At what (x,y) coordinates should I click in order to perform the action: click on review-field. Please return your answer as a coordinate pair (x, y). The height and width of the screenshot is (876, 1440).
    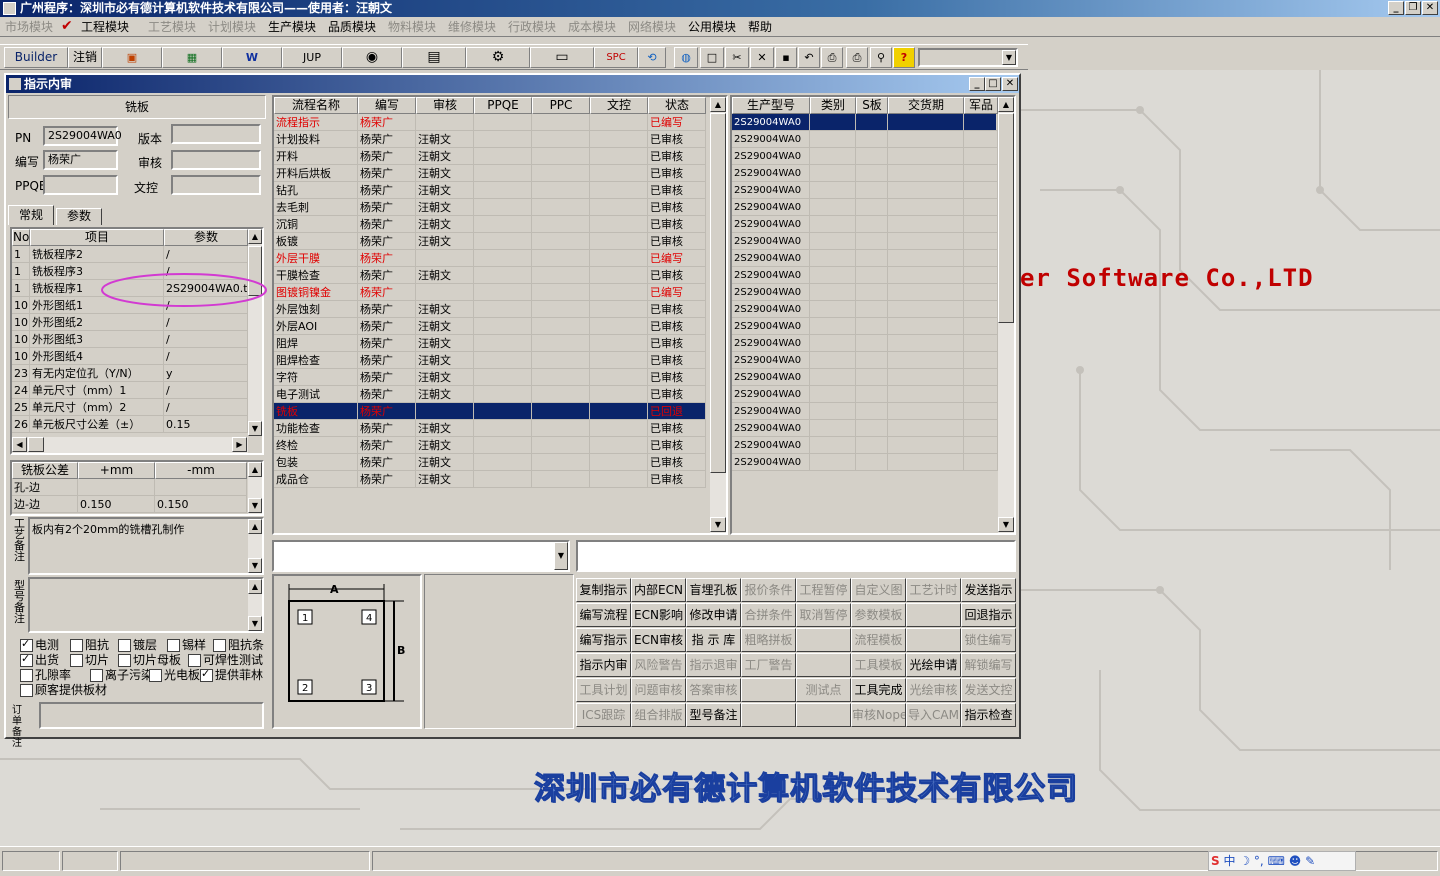
    Looking at the image, I should click on (216, 160).